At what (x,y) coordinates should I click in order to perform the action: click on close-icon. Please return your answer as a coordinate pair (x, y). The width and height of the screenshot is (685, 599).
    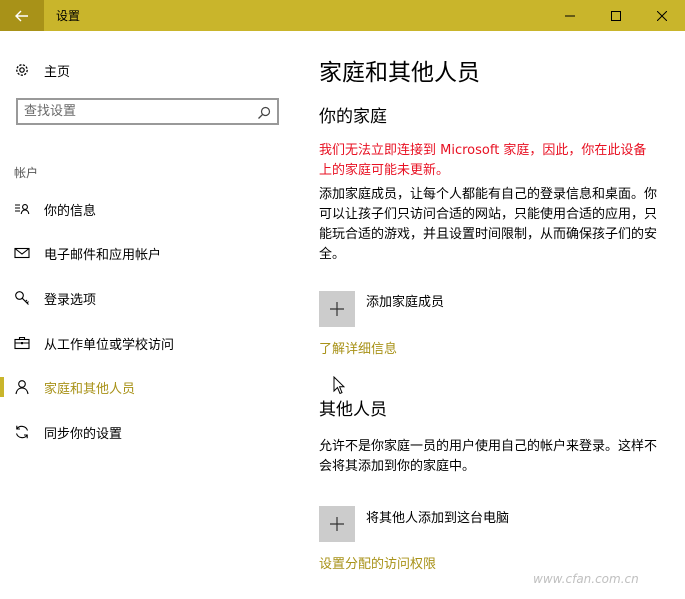
    Looking at the image, I should click on (662, 15).